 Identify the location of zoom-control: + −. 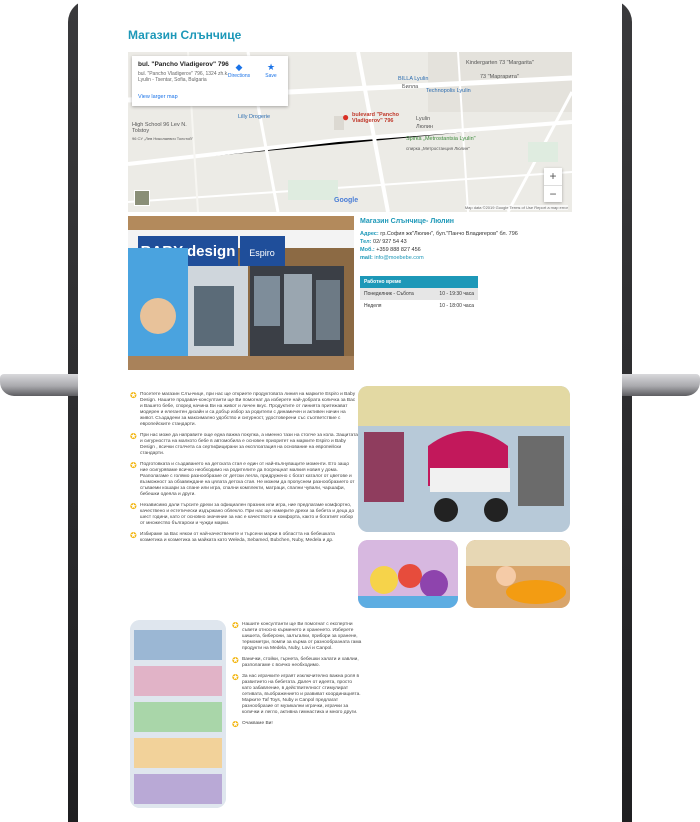
(553, 185).